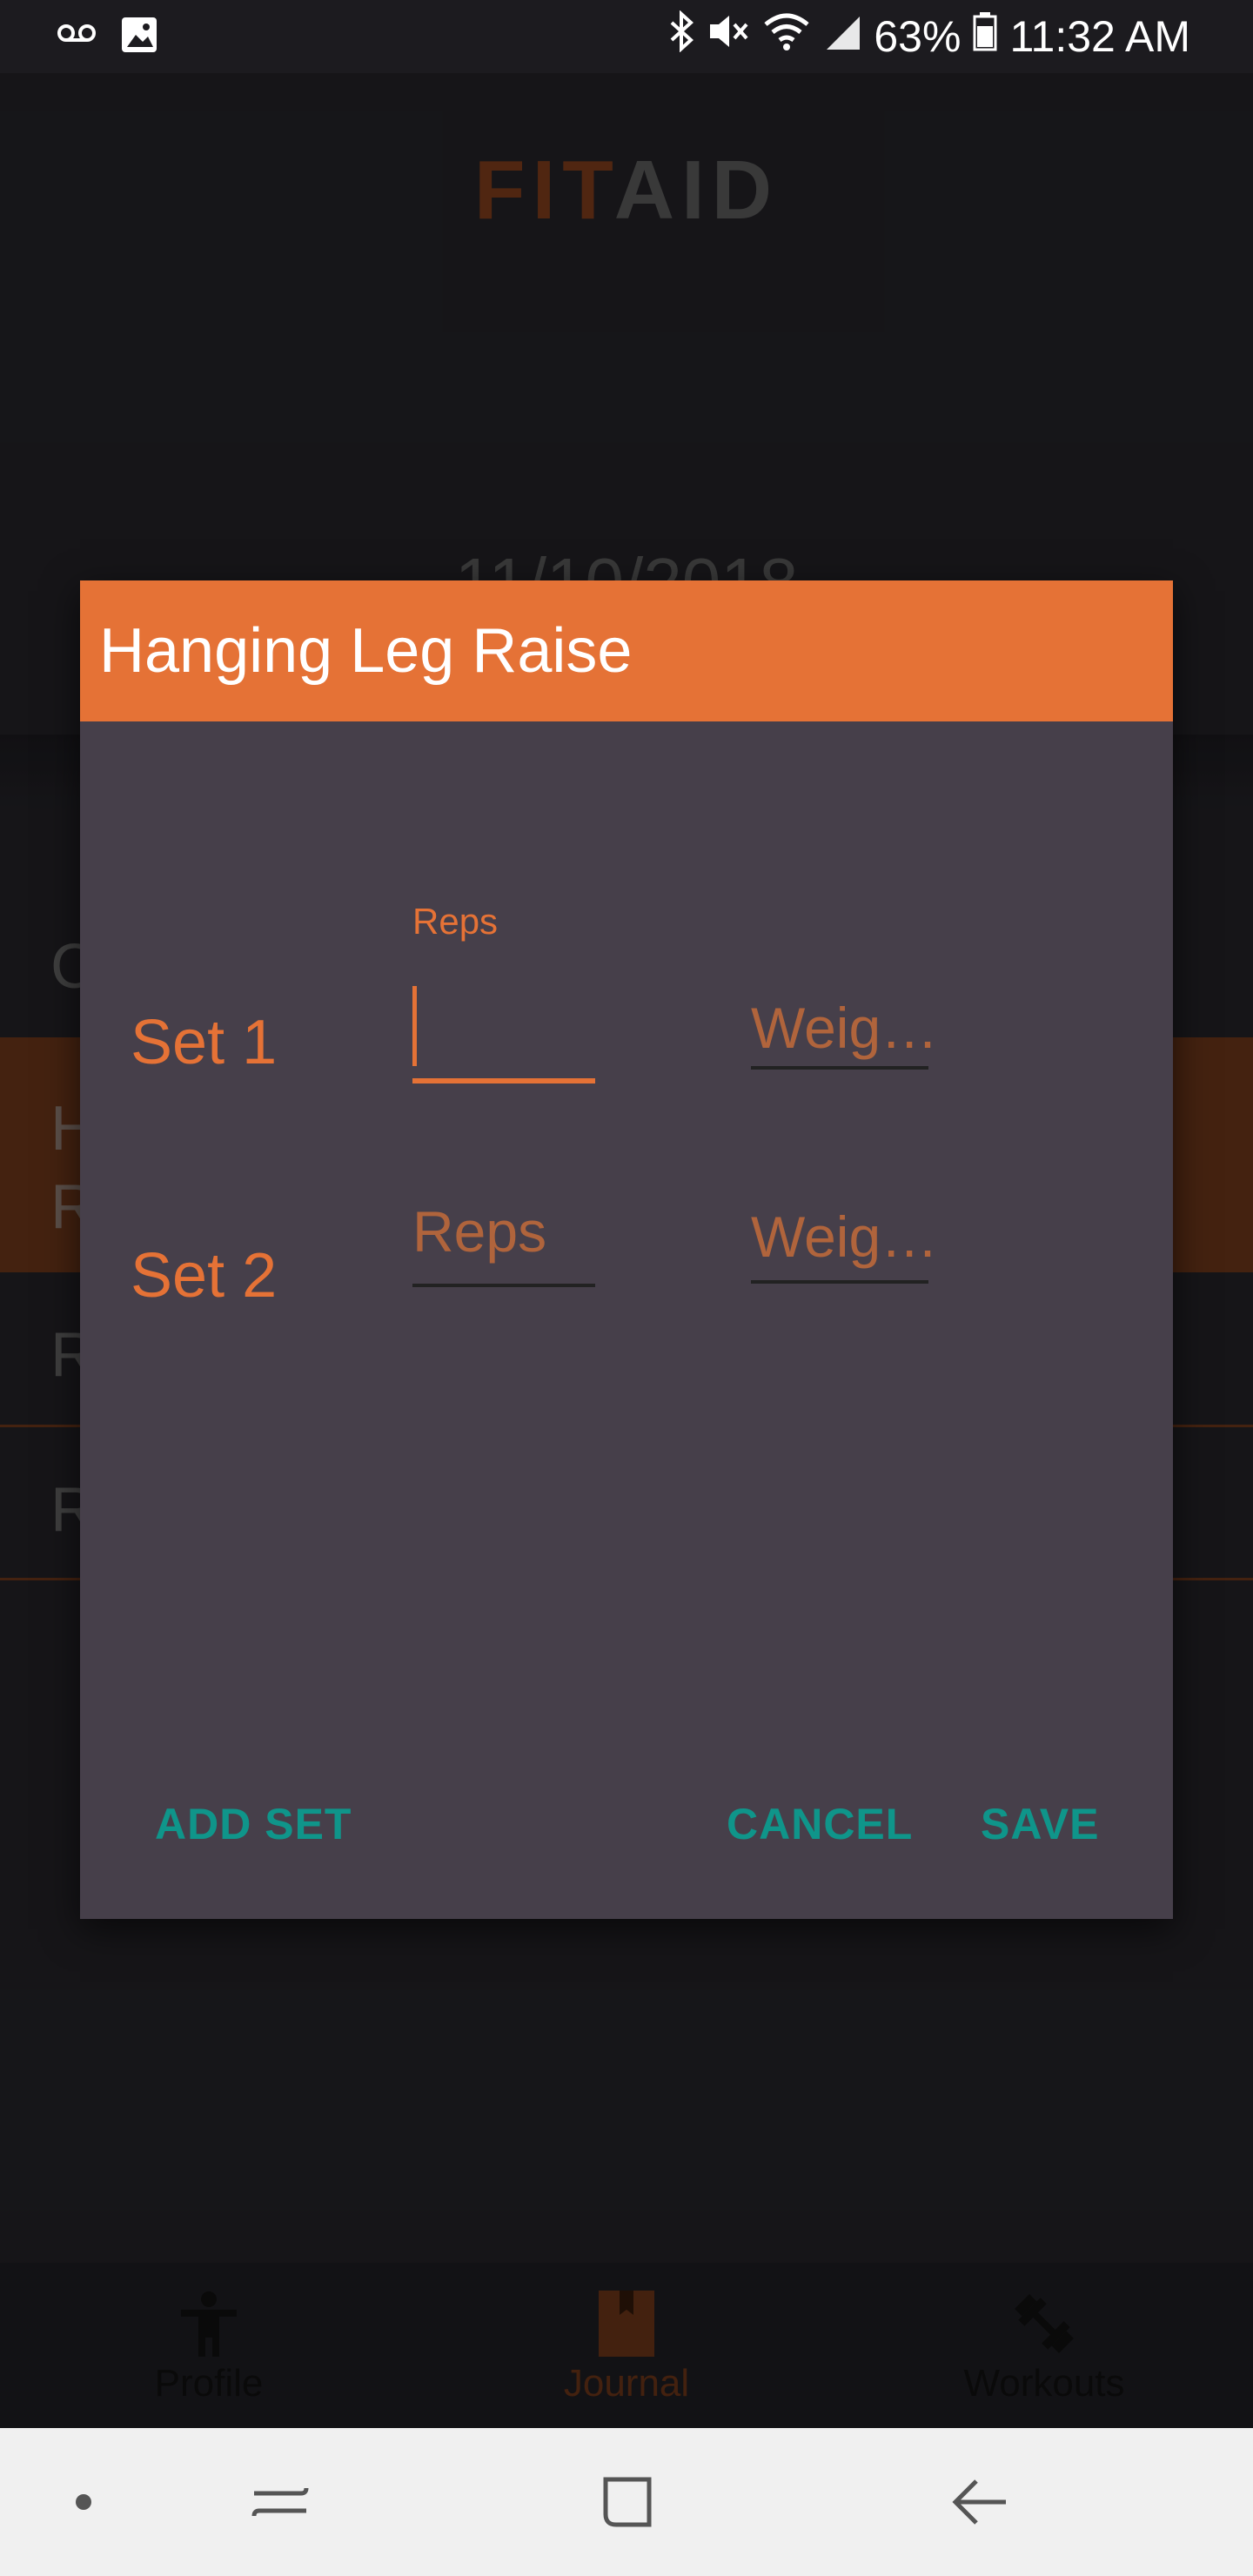  I want to click on signal-icon, so click(842, 37).